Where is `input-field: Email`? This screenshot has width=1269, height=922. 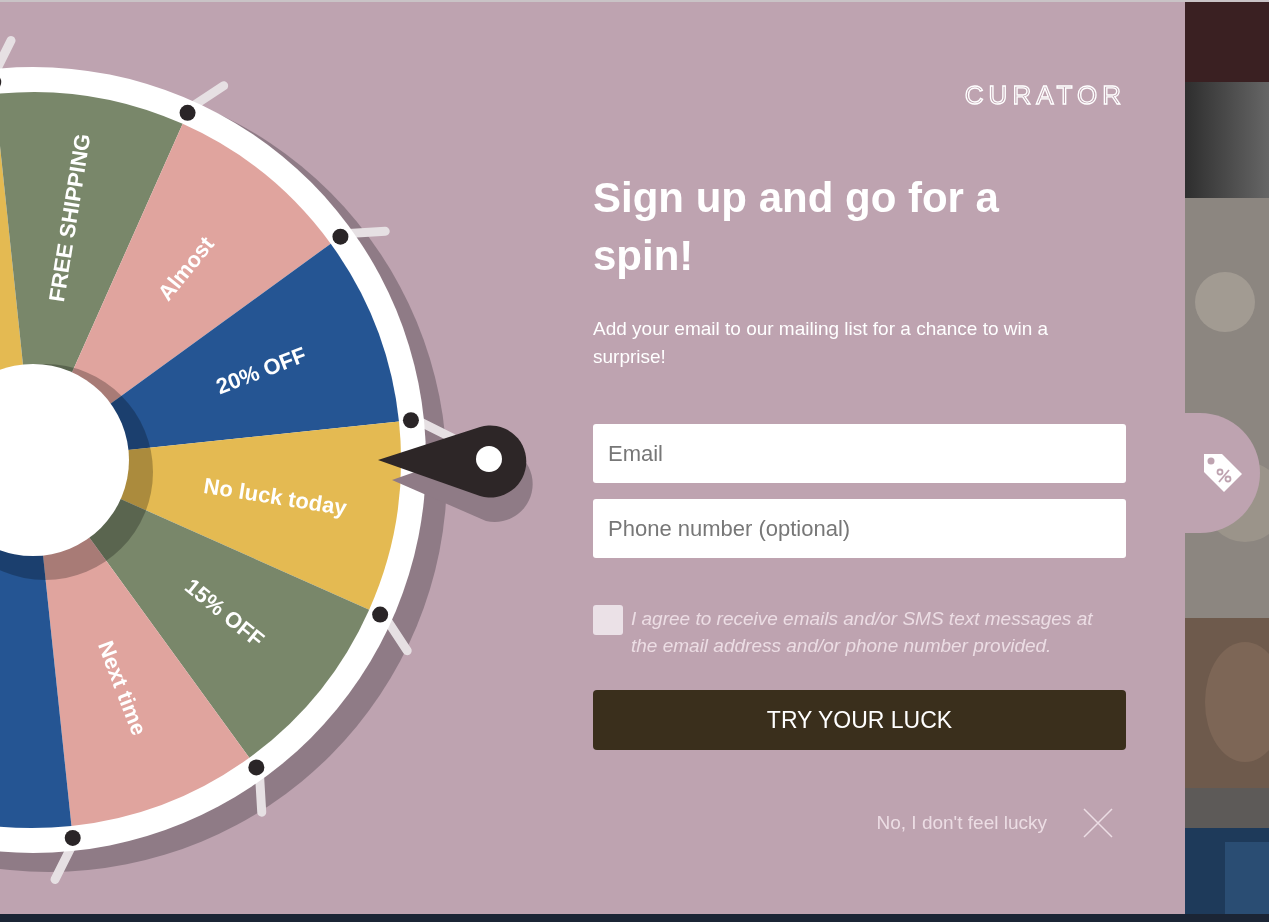 input-field: Email is located at coordinates (859, 453).